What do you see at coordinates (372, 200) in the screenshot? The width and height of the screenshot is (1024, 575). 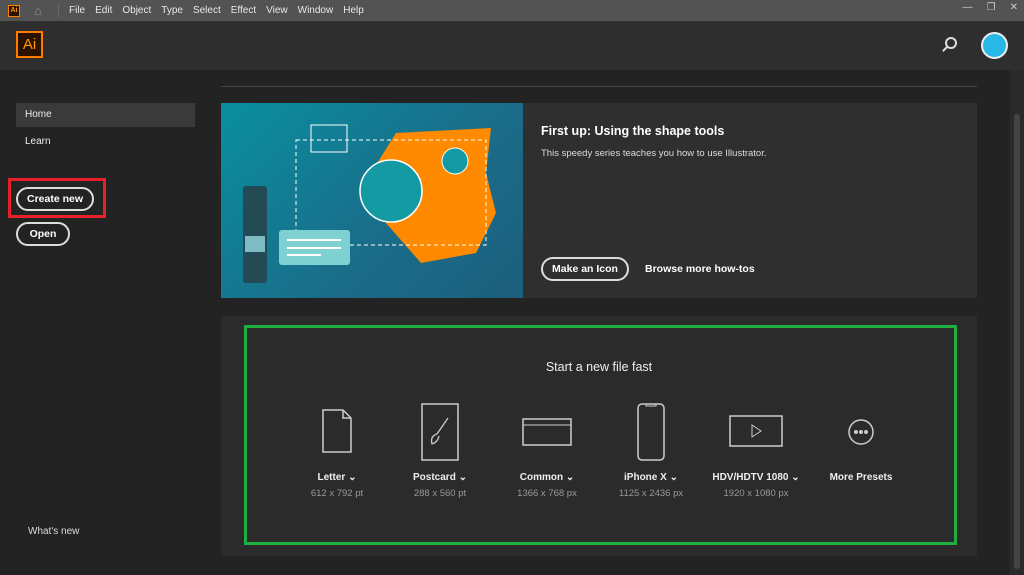 I see `tutorial-illustration` at bounding box center [372, 200].